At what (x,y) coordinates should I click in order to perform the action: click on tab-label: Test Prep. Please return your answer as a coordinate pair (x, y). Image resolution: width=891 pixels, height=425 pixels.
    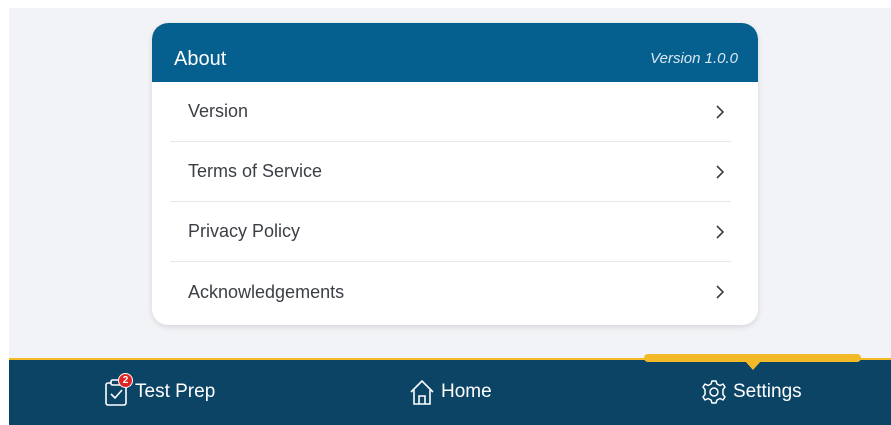
    Looking at the image, I should click on (175, 391).